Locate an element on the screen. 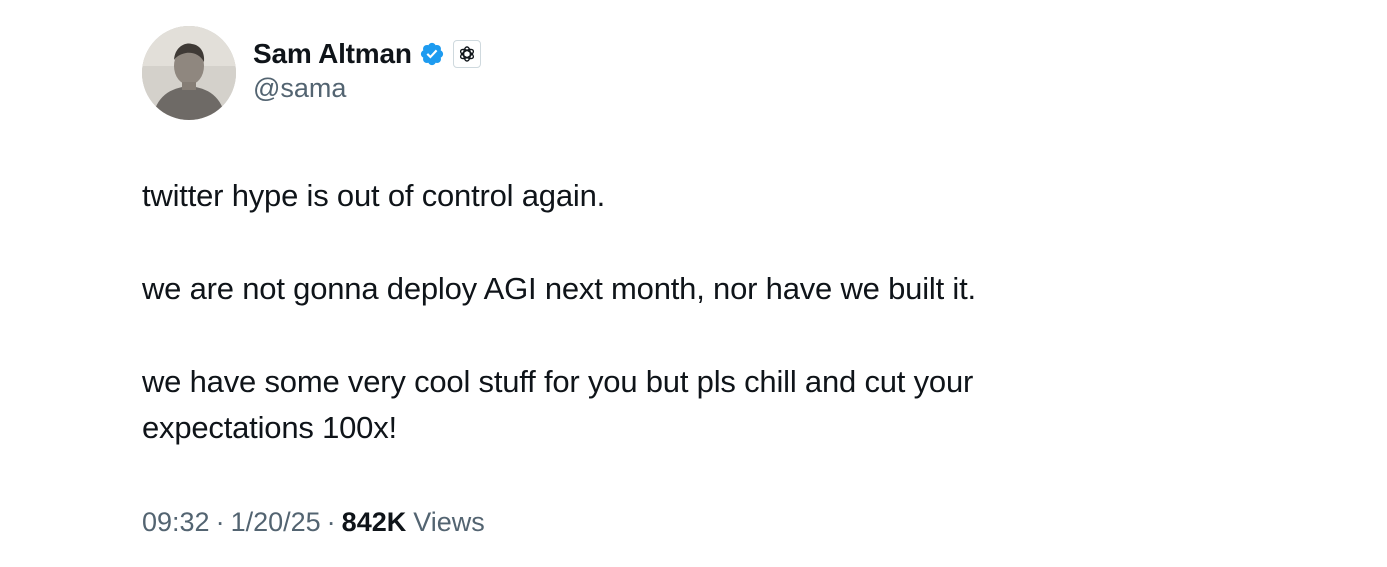 The height and width of the screenshot is (567, 1387). tweet-paragraph: twitter hype is out of control again. is located at coordinates (374, 195).